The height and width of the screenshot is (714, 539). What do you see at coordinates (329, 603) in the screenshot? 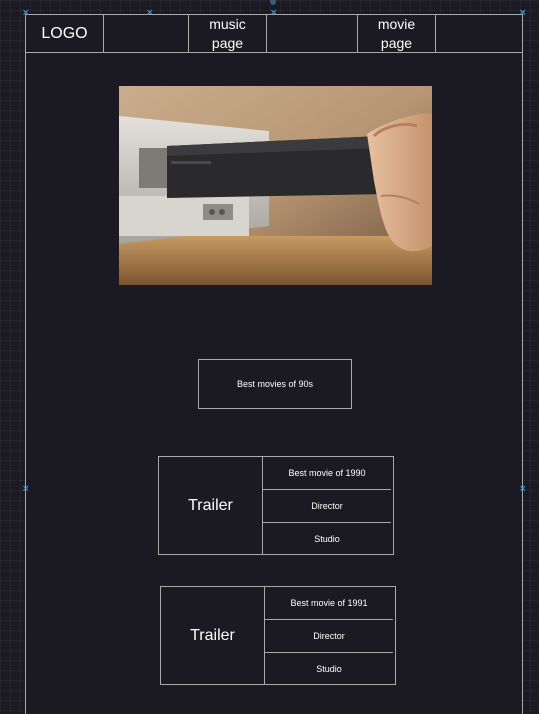
I see `movie-title: Best movie of 1991` at bounding box center [329, 603].